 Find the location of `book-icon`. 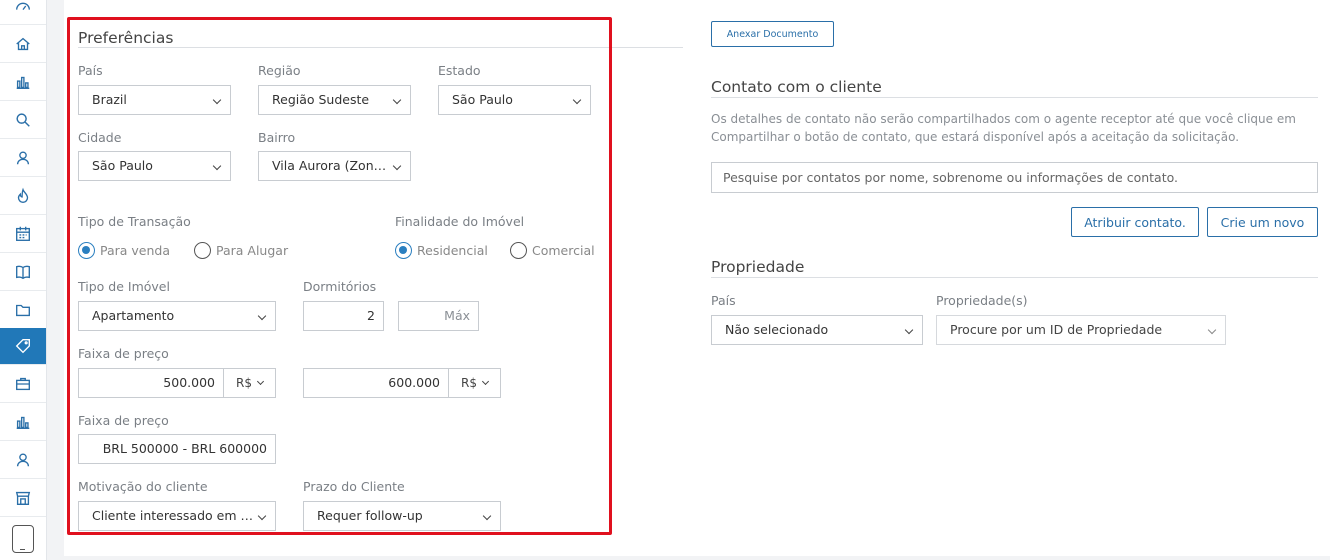

book-icon is located at coordinates (23, 272).